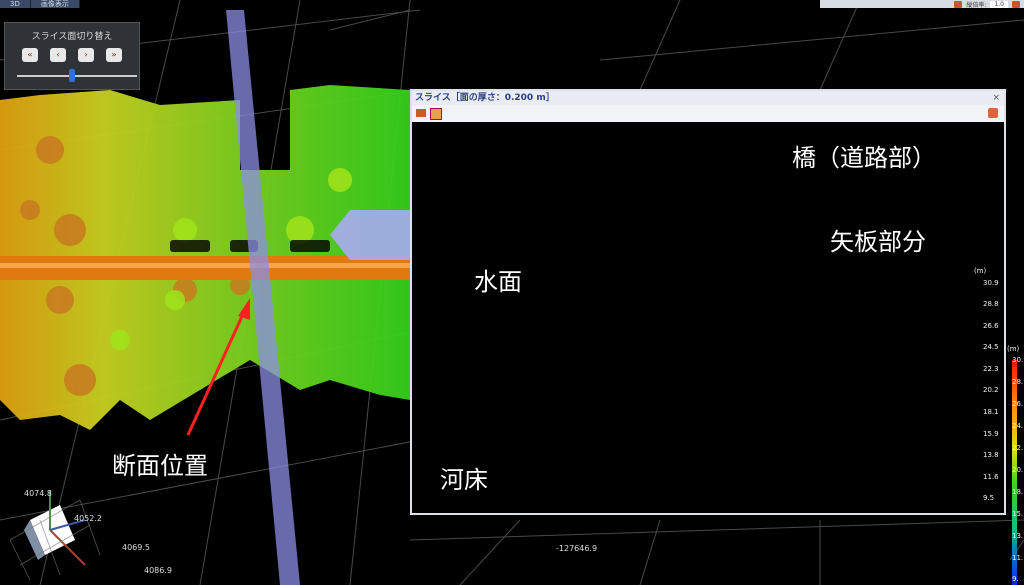 Image resolution: width=1024 pixels, height=585 pixels. I want to click on colorbar-outer-tick: 9., so click(1015, 579).